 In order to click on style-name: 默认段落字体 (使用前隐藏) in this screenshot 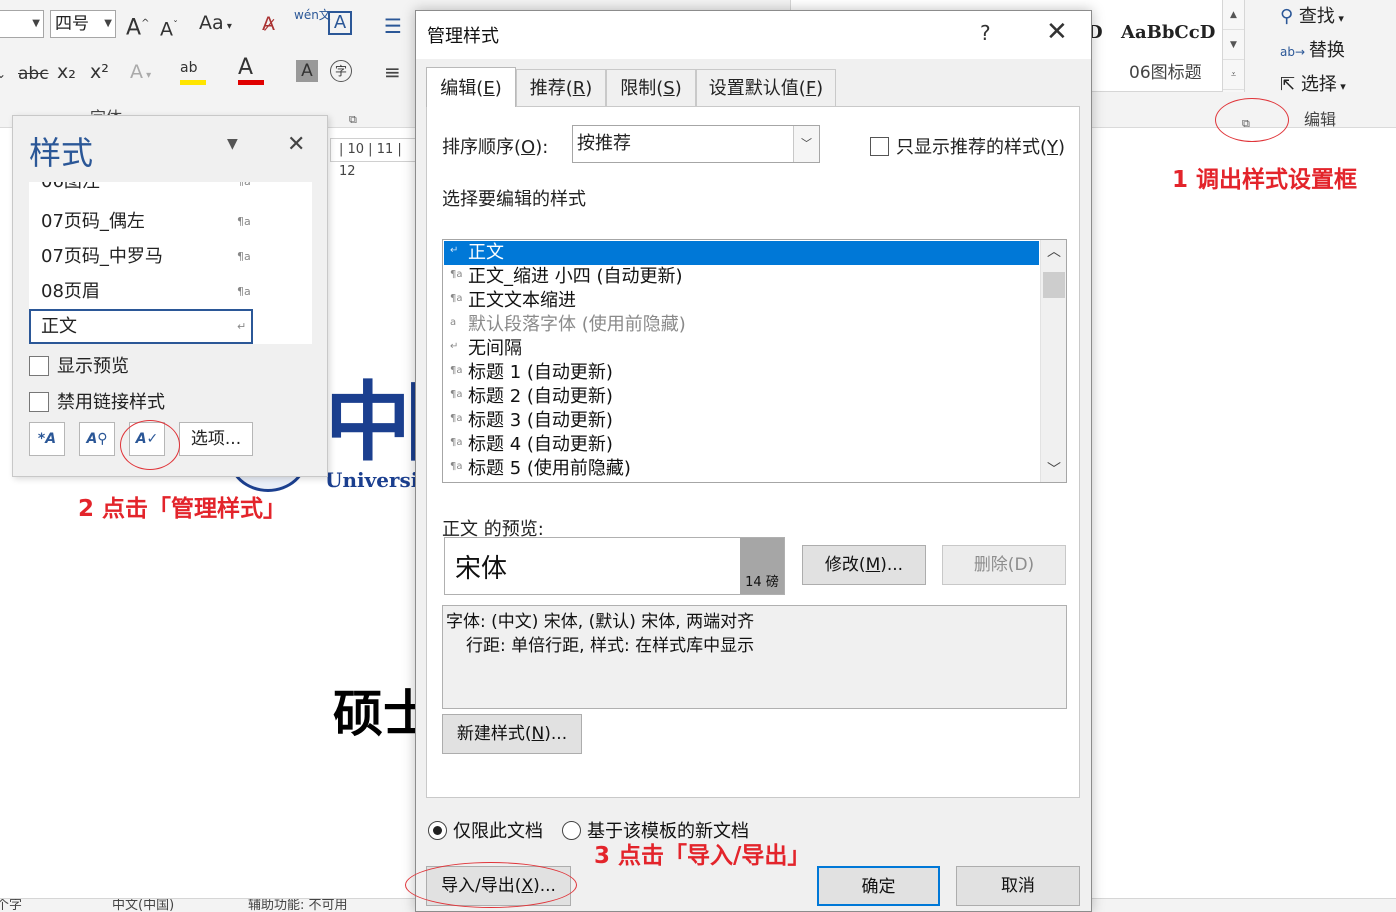, I will do `click(577, 324)`.